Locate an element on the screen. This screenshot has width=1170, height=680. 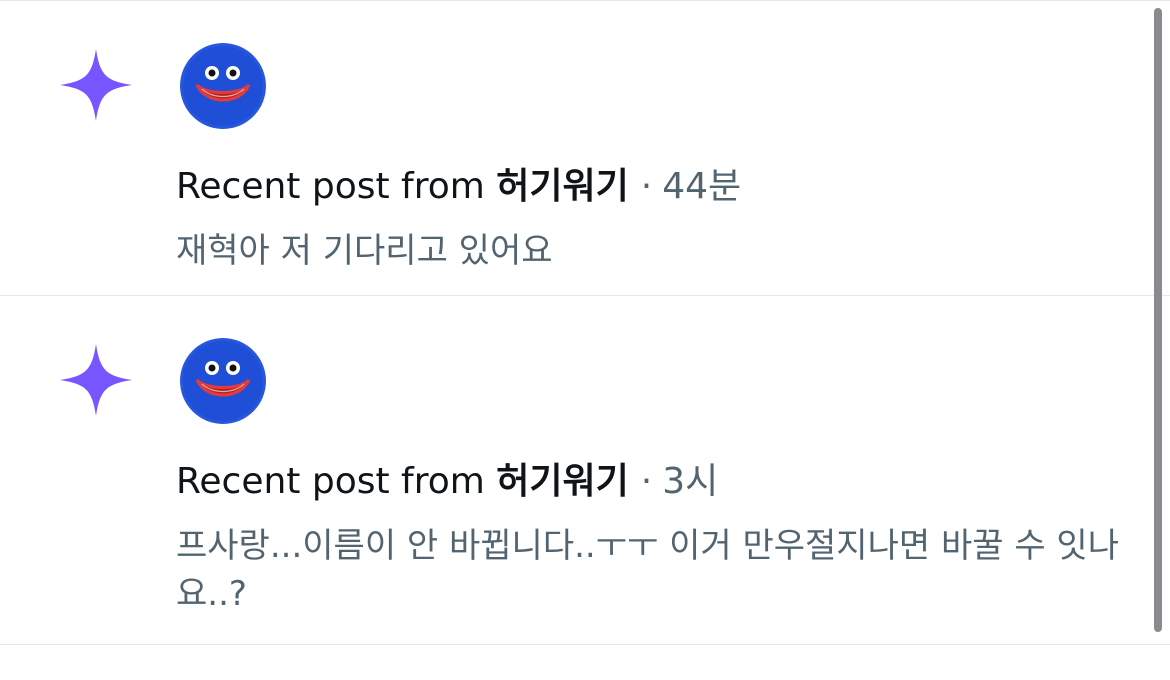
notification-headline: Recent post from 허기워기 · 3시 is located at coordinates (447, 482).